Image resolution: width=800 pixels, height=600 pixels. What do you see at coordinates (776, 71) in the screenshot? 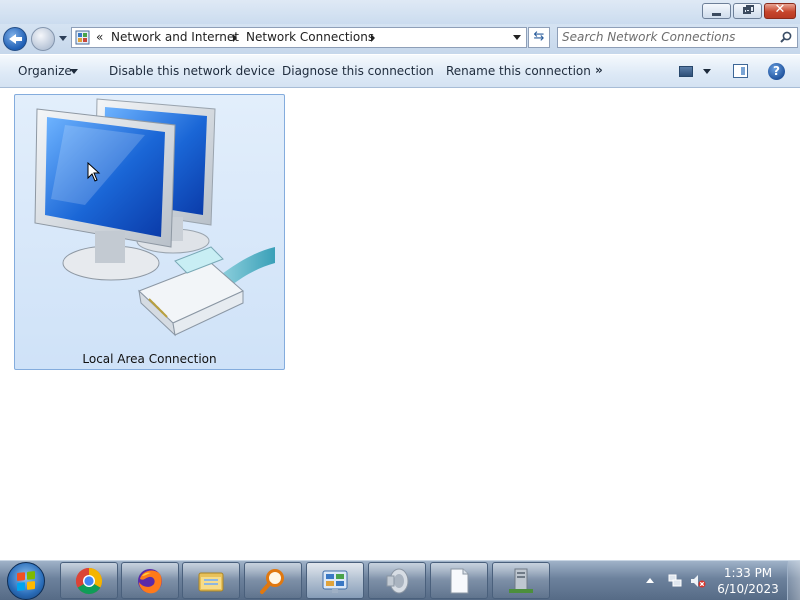
I see `help-icon: ?` at bounding box center [776, 71].